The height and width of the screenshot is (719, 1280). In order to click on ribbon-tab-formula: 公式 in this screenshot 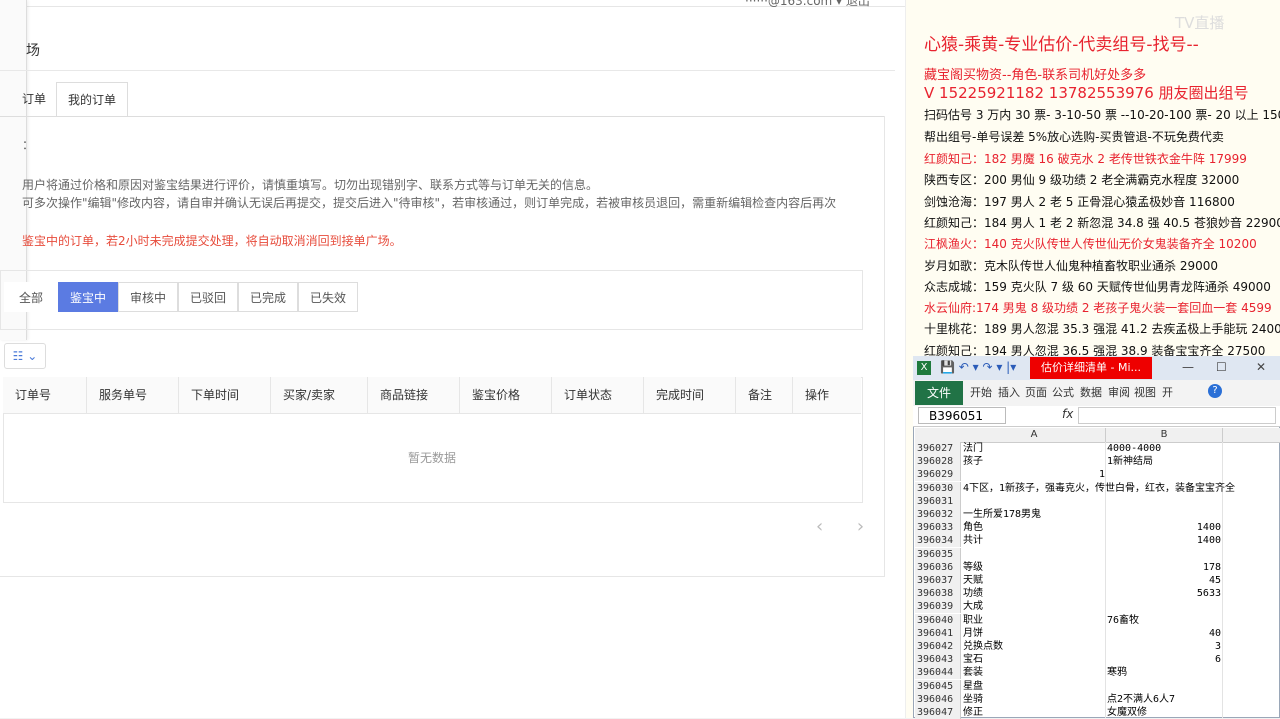, I will do `click(1063, 393)`.